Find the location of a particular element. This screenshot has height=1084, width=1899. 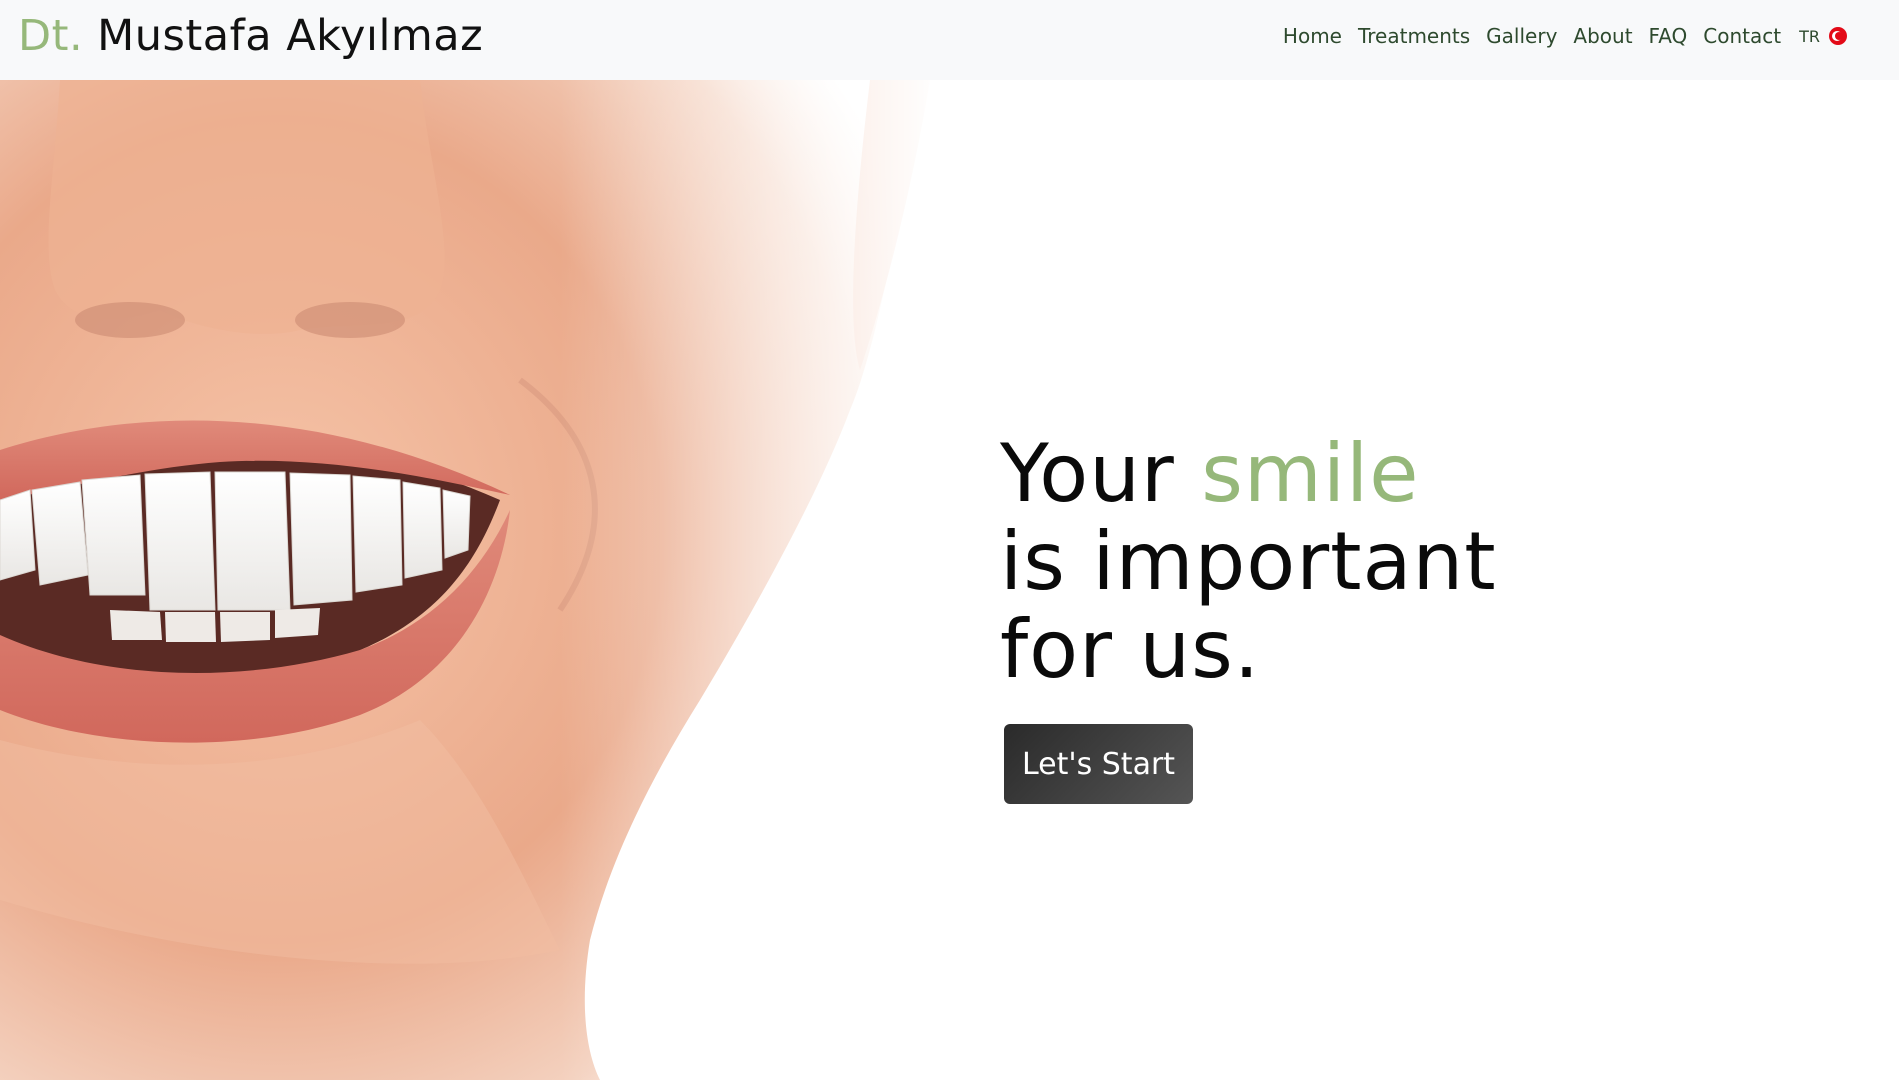

headline-smile: smile is located at coordinates (1310, 473).